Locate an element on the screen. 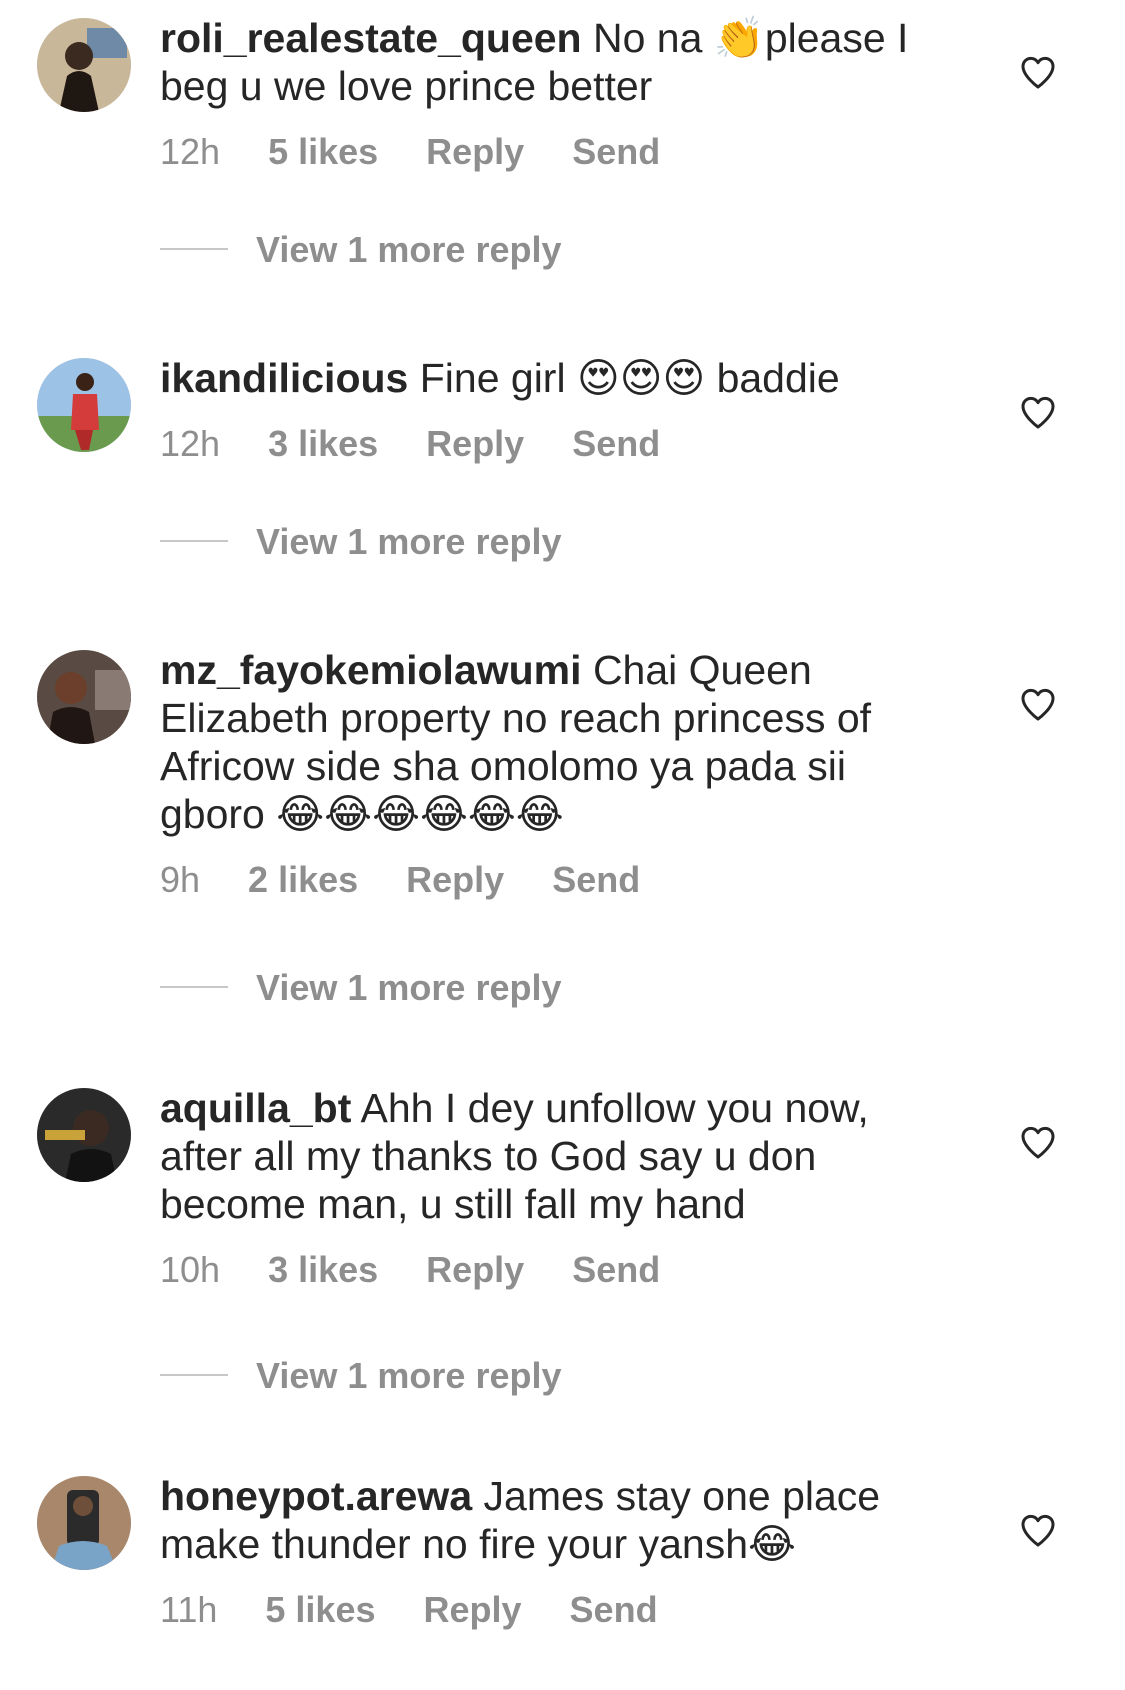 This screenshot has height=1690, width=1125. comment-meta: 12h 5 likes Reply Send is located at coordinates (560, 152).